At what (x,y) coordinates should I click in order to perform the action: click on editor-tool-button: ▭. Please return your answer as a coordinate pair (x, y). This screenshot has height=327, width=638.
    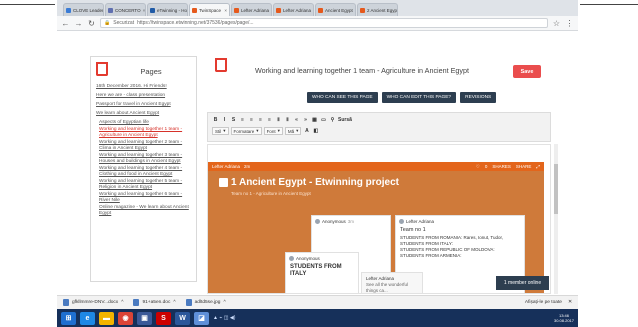
    Looking at the image, I should click on (323, 120).